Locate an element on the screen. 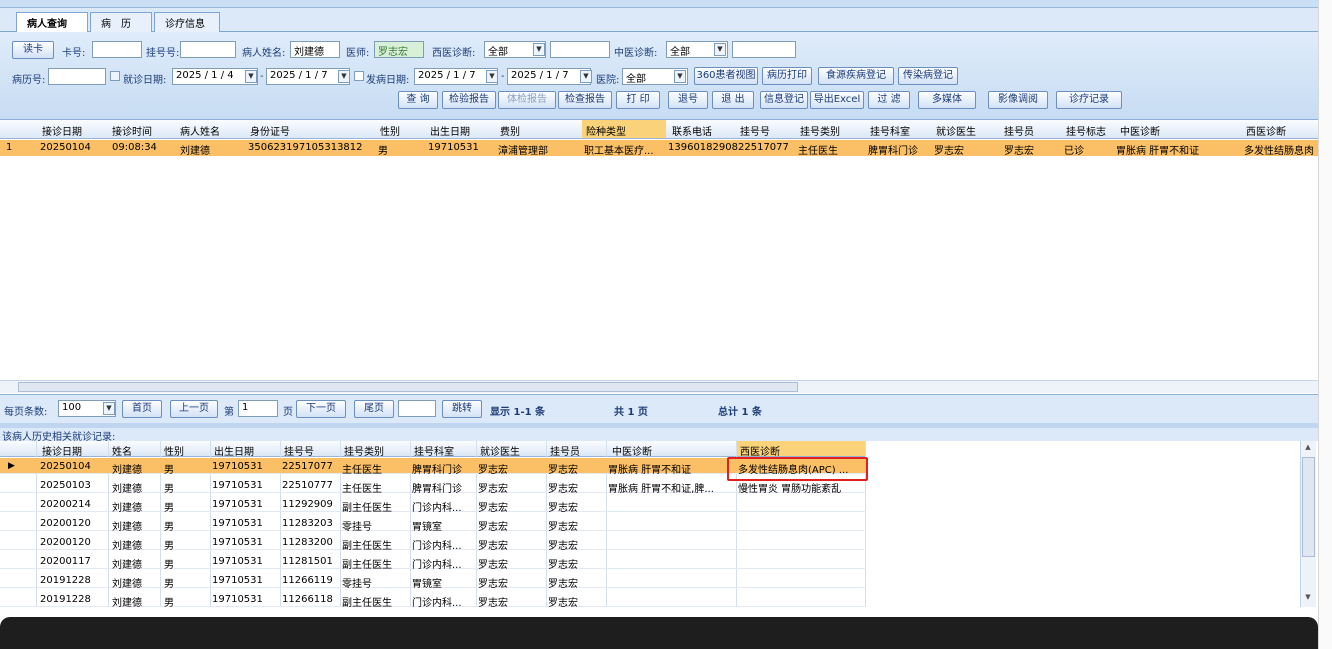 The height and width of the screenshot is (649, 1332). cell-gender: 男 is located at coordinates (169, 603).